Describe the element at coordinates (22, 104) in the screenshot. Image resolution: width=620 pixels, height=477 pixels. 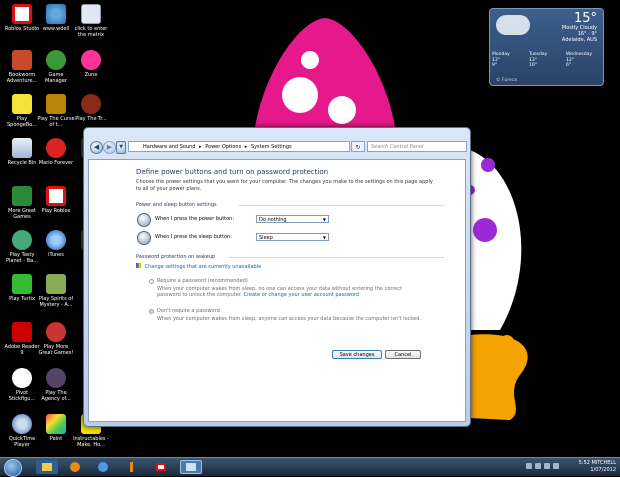
I see `spongebob-icon` at that location.